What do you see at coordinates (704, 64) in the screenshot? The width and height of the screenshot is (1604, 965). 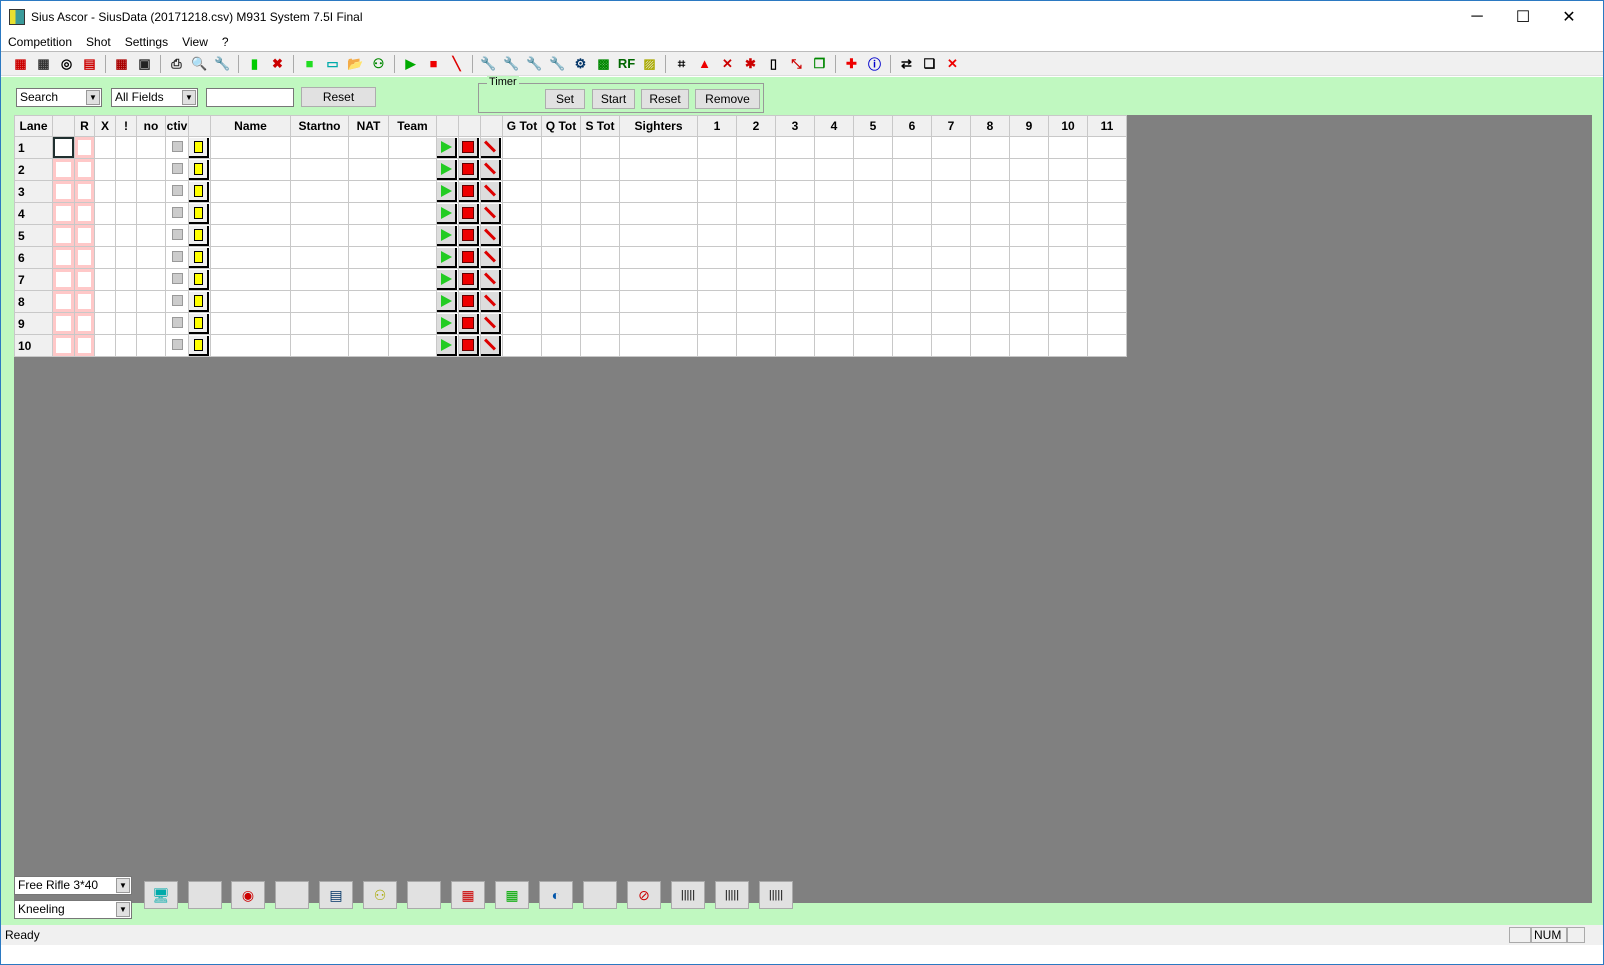 I see `warning-icon: ▲` at bounding box center [704, 64].